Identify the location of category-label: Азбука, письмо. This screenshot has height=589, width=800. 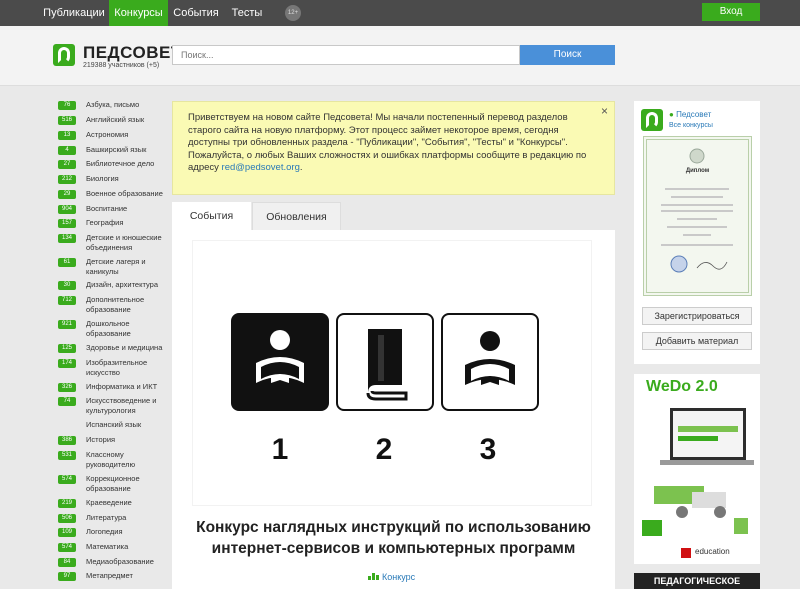
(129, 105).